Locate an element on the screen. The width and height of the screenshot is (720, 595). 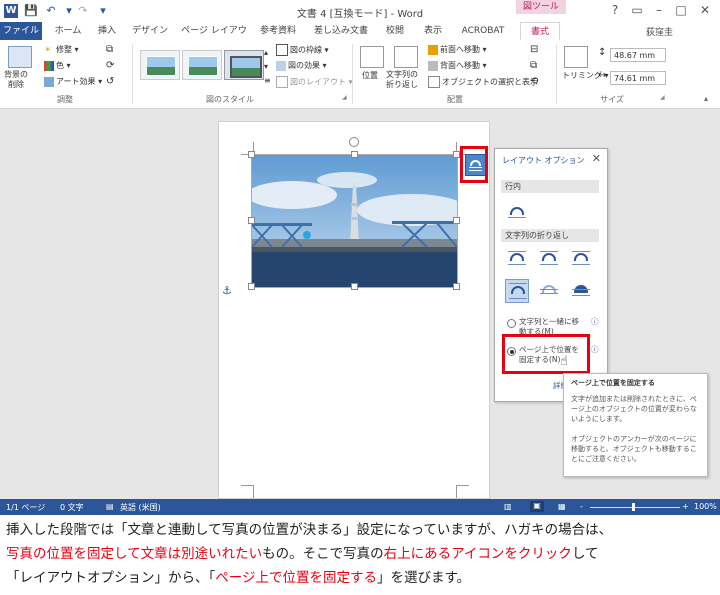
position-button: 位置 is located at coordinates (370, 75).